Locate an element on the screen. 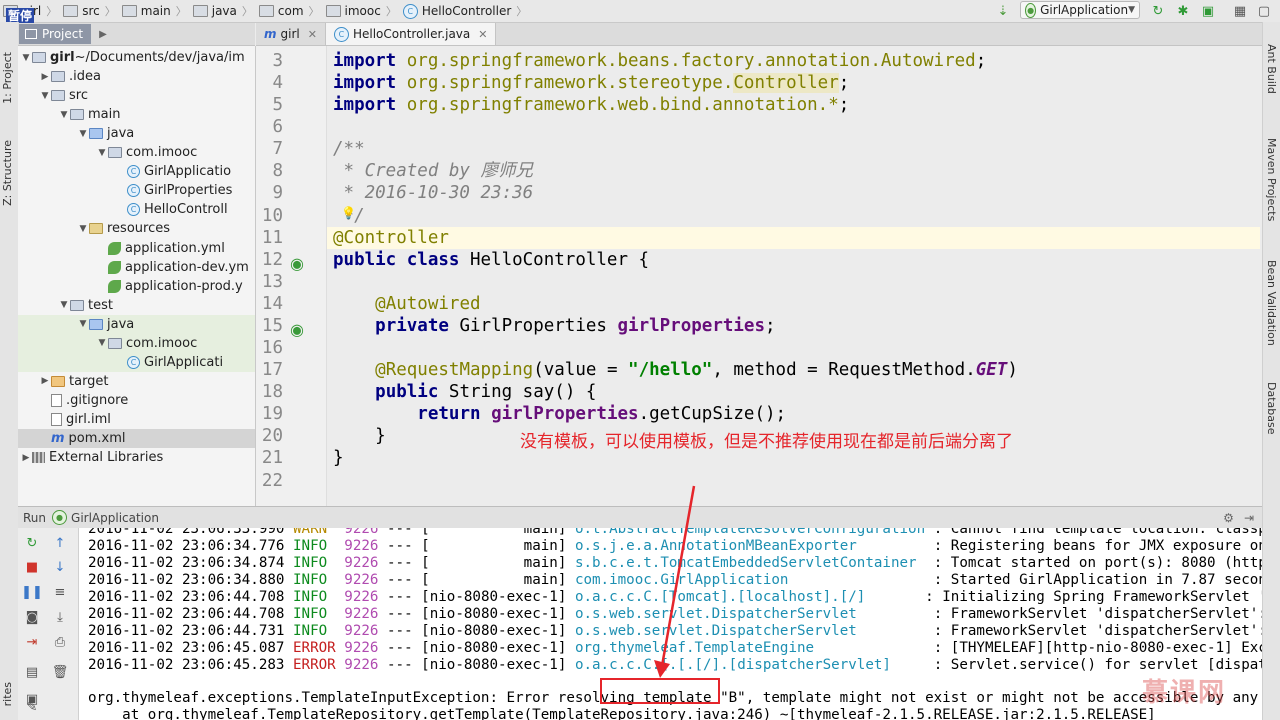 This screenshot has height=720, width=1280. code-line: * 2016-10-30 23:36 is located at coordinates (433, 193).